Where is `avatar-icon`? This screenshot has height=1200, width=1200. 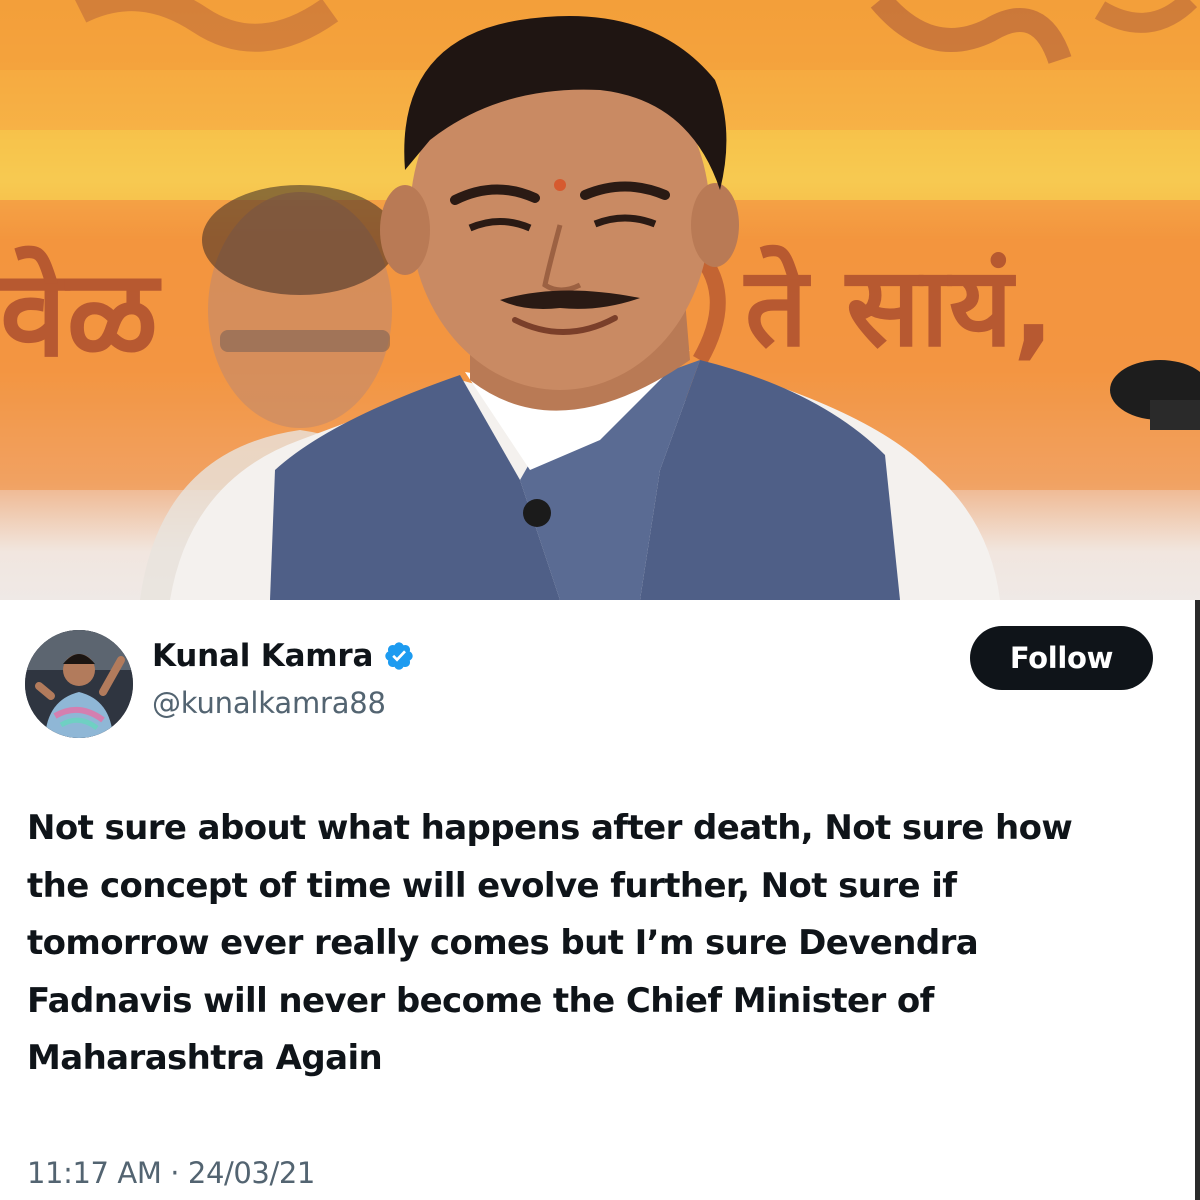
avatar-icon is located at coordinates (79, 684).